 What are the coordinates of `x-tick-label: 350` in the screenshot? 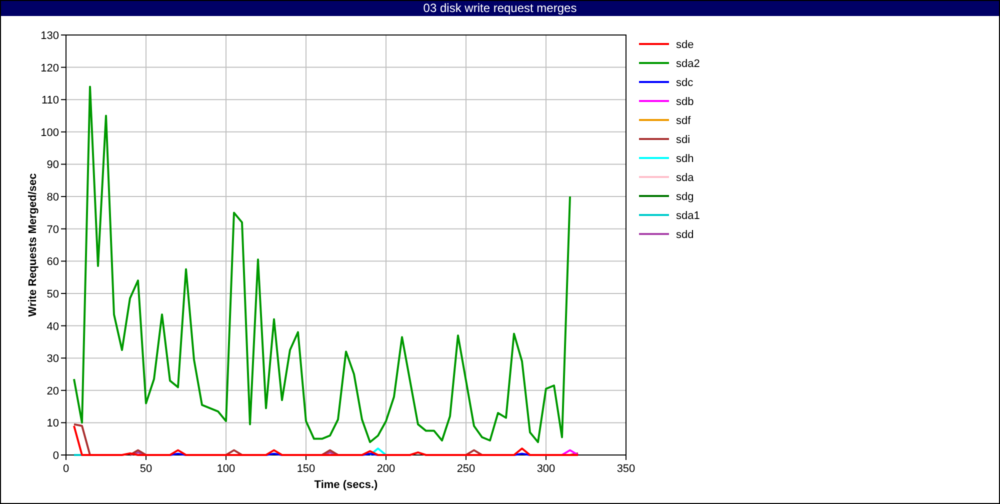 It's located at (626, 469).